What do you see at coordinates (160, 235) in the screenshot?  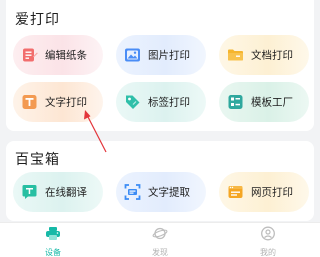 I see `planet-icon` at bounding box center [160, 235].